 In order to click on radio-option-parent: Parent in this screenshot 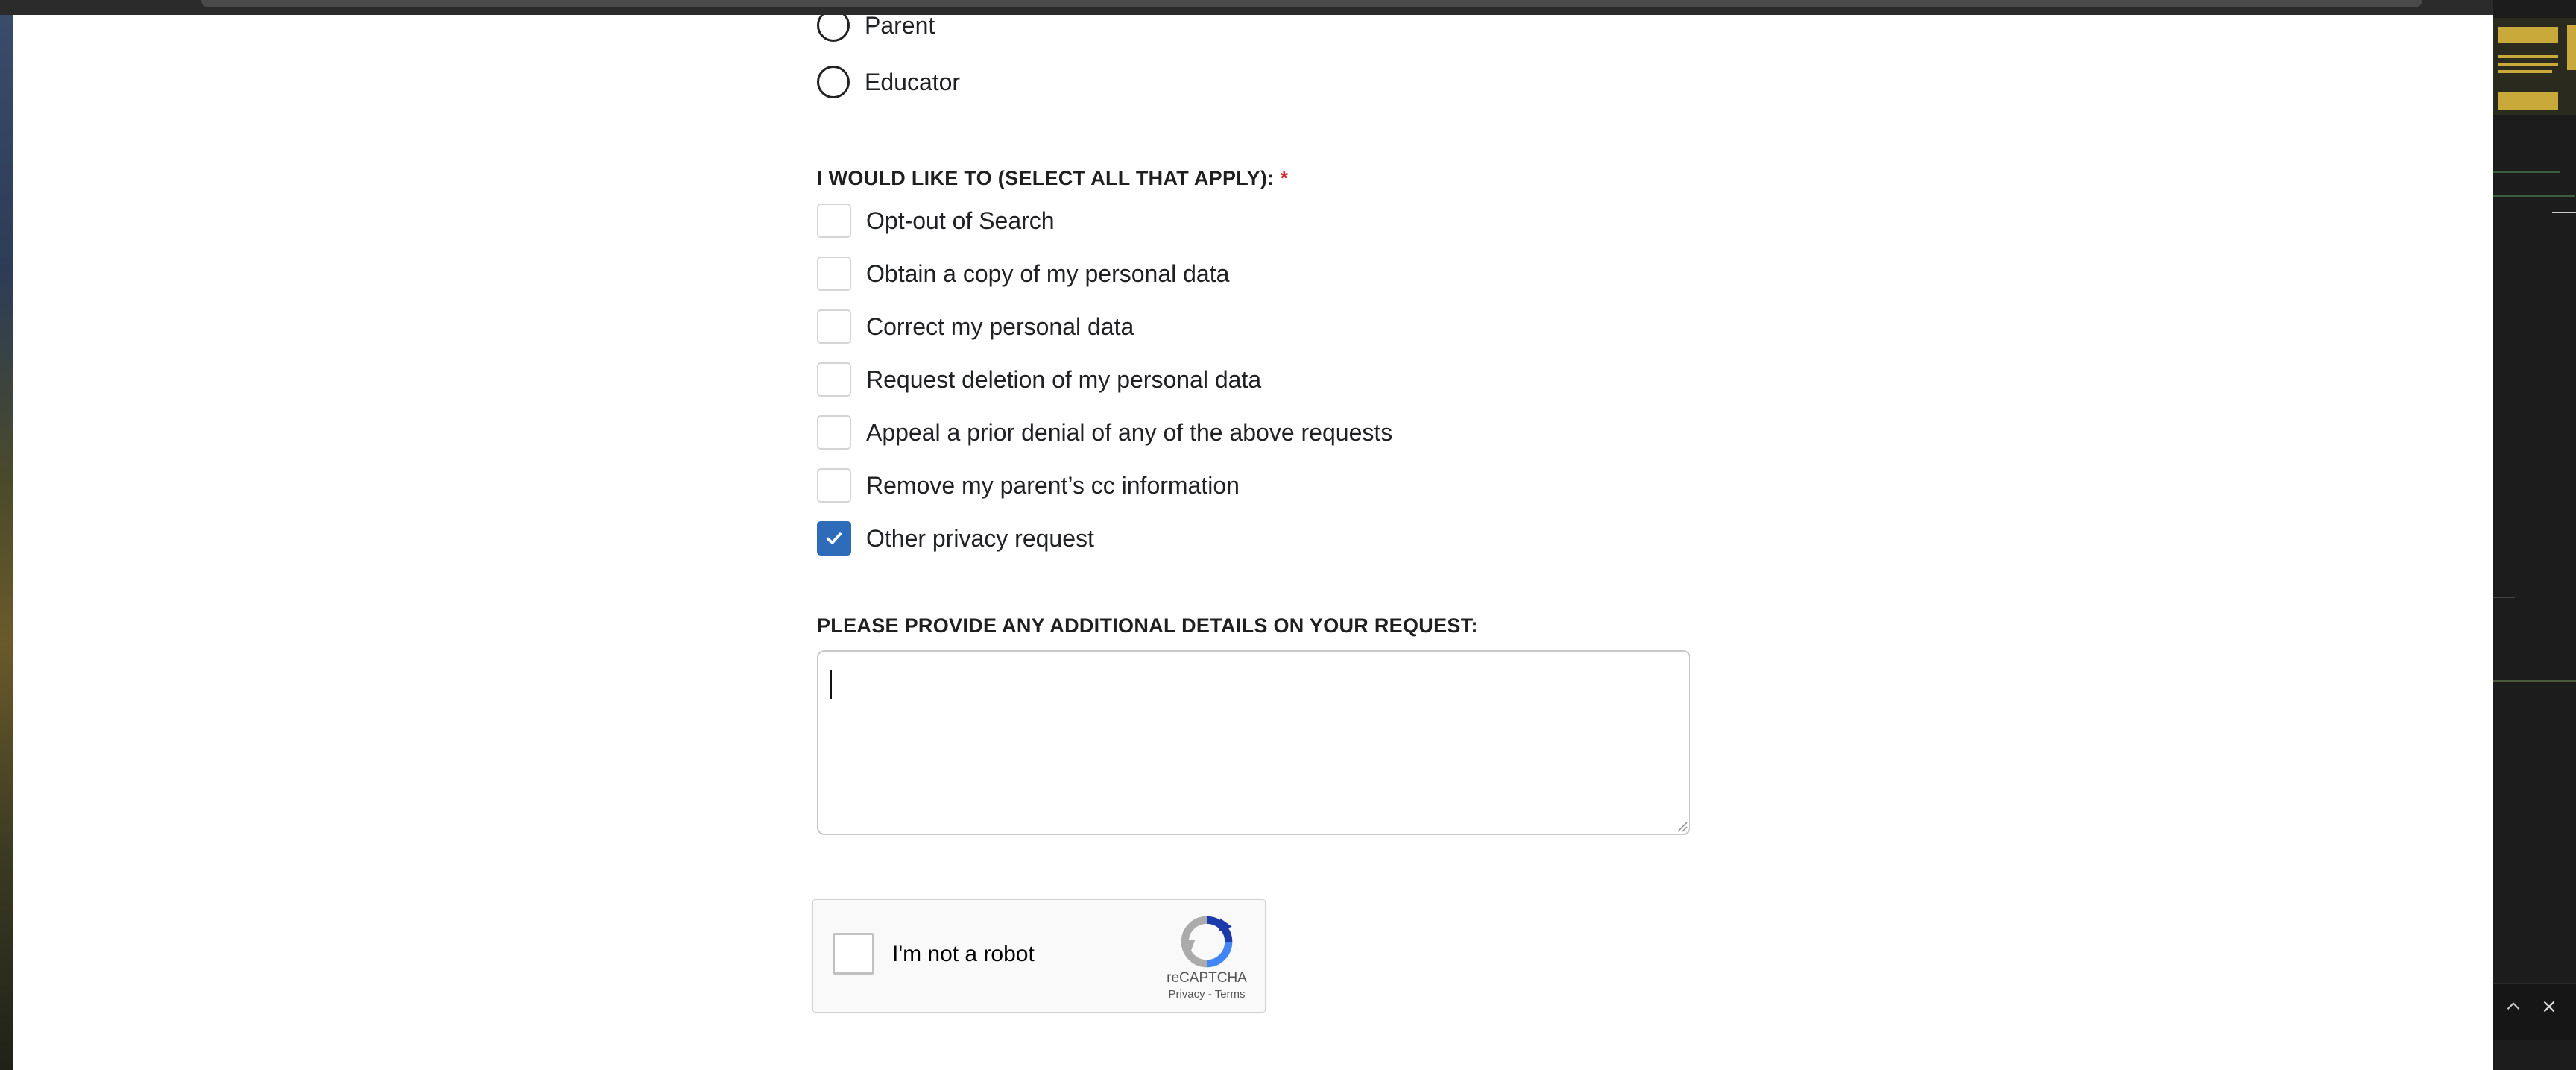, I will do `click(876, 31)`.